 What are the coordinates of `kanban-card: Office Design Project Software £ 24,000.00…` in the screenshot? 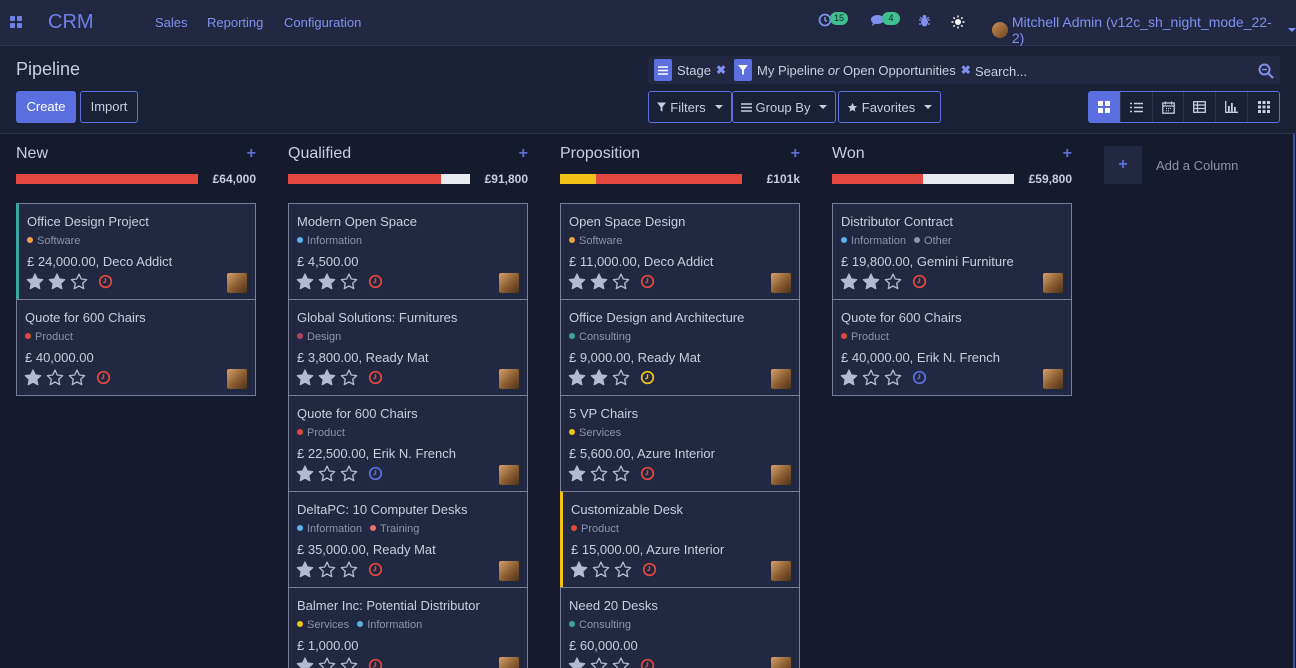 It's located at (136, 251).